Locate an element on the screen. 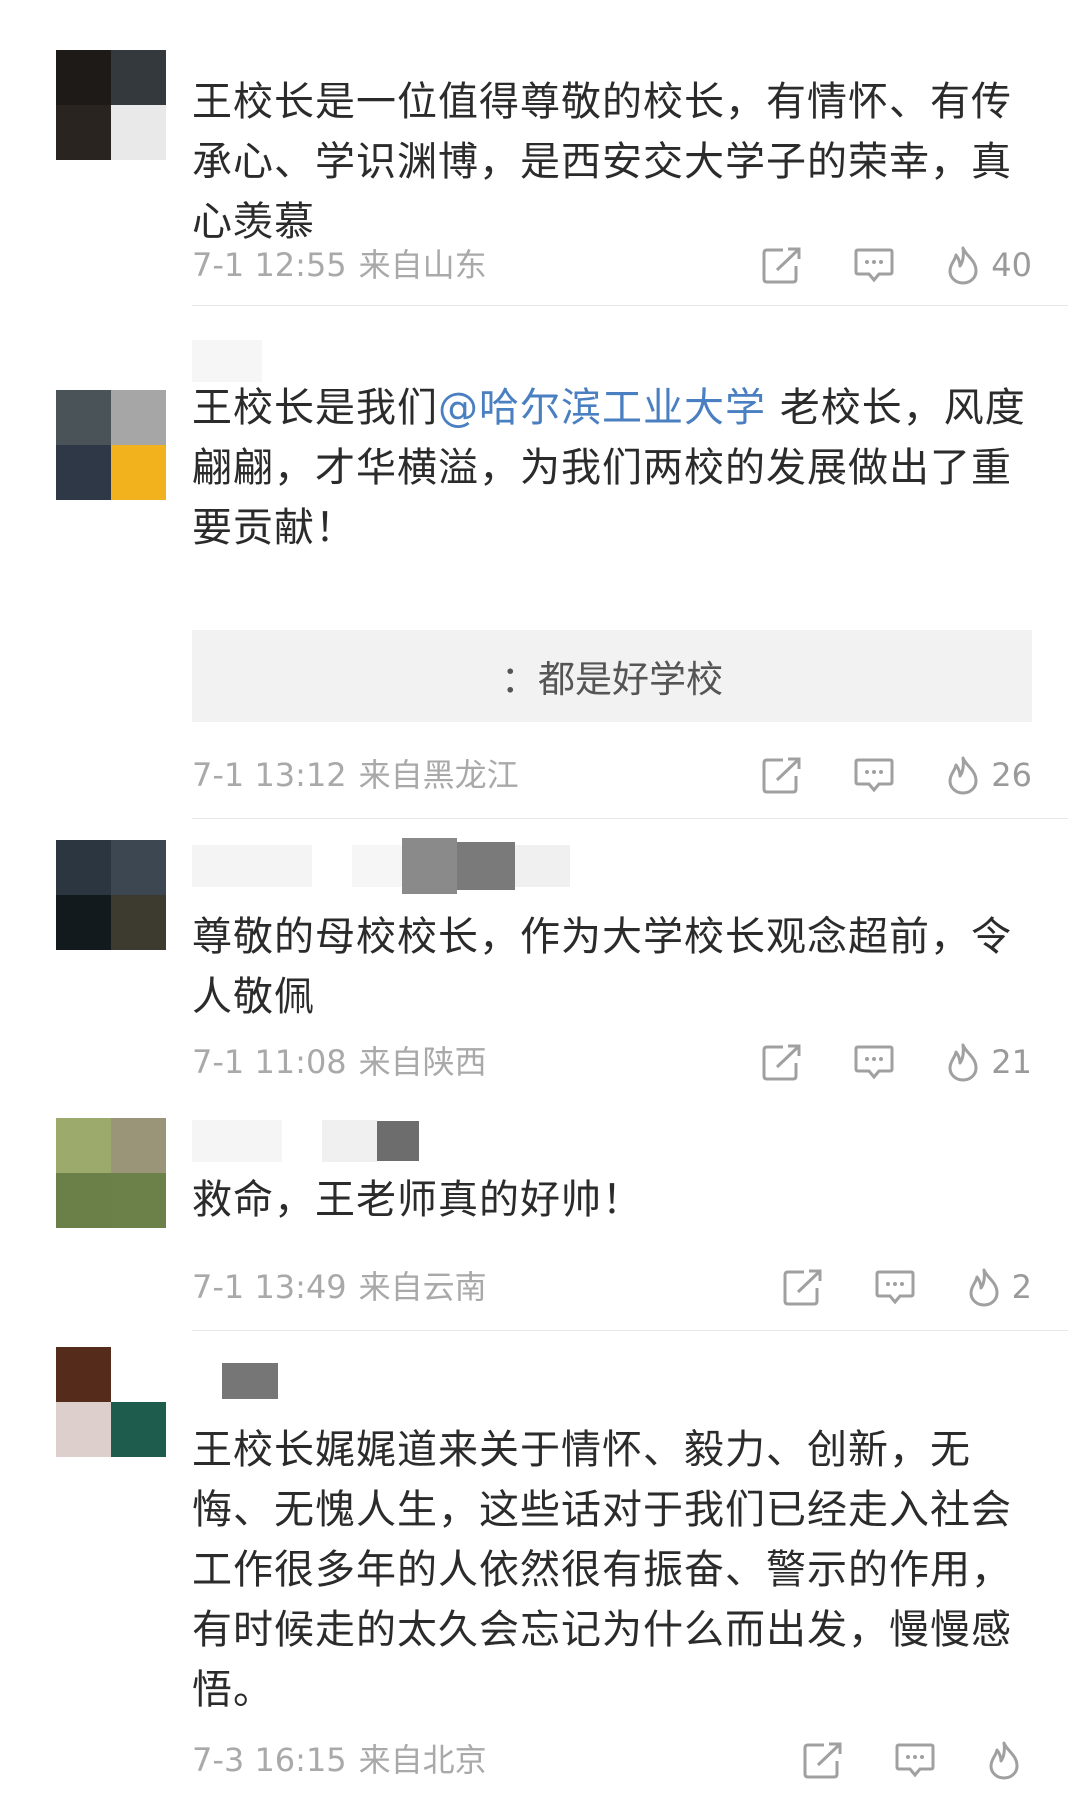  like-button is located at coordinates (1009, 1760).